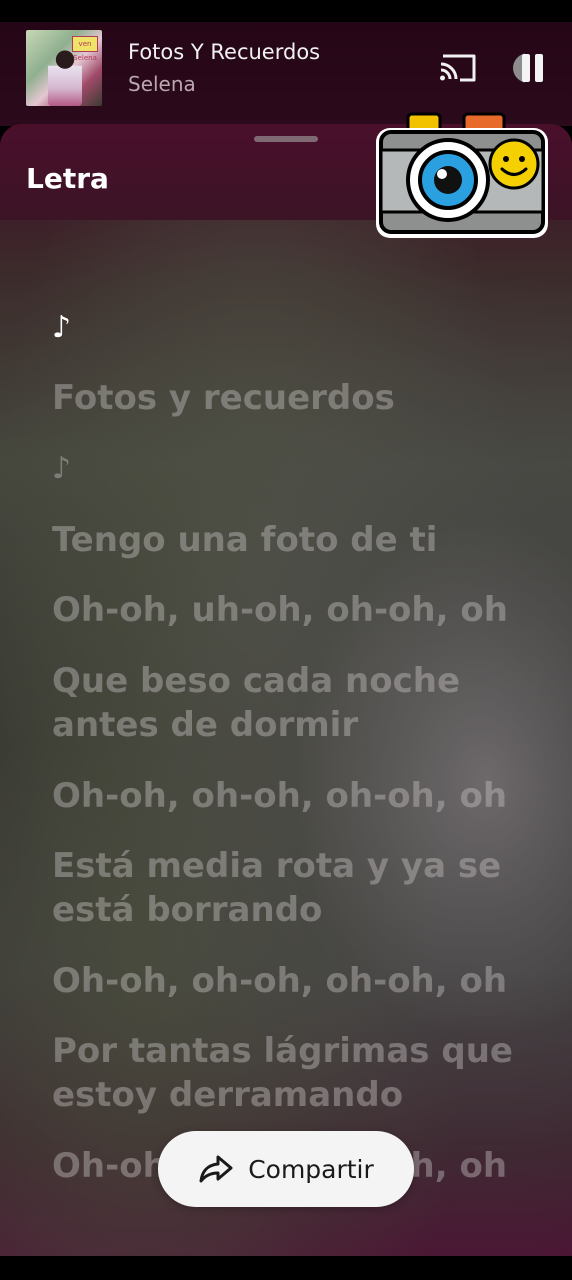 The width and height of the screenshot is (572, 1280). What do you see at coordinates (286, 139) in the screenshot?
I see `drag-handle` at bounding box center [286, 139].